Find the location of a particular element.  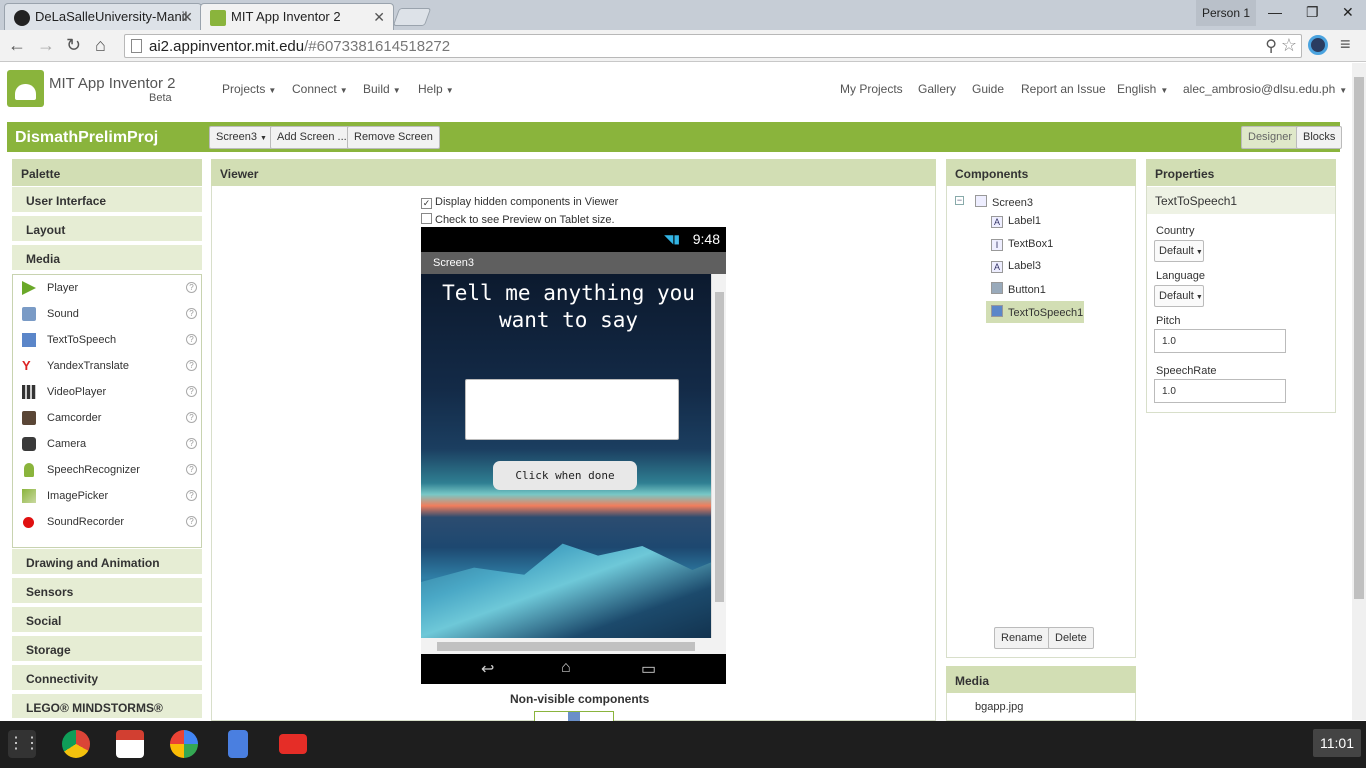

account-menu: alec_ambrosio@dlsu.edu.ph ▼ is located at coordinates (1265, 89).